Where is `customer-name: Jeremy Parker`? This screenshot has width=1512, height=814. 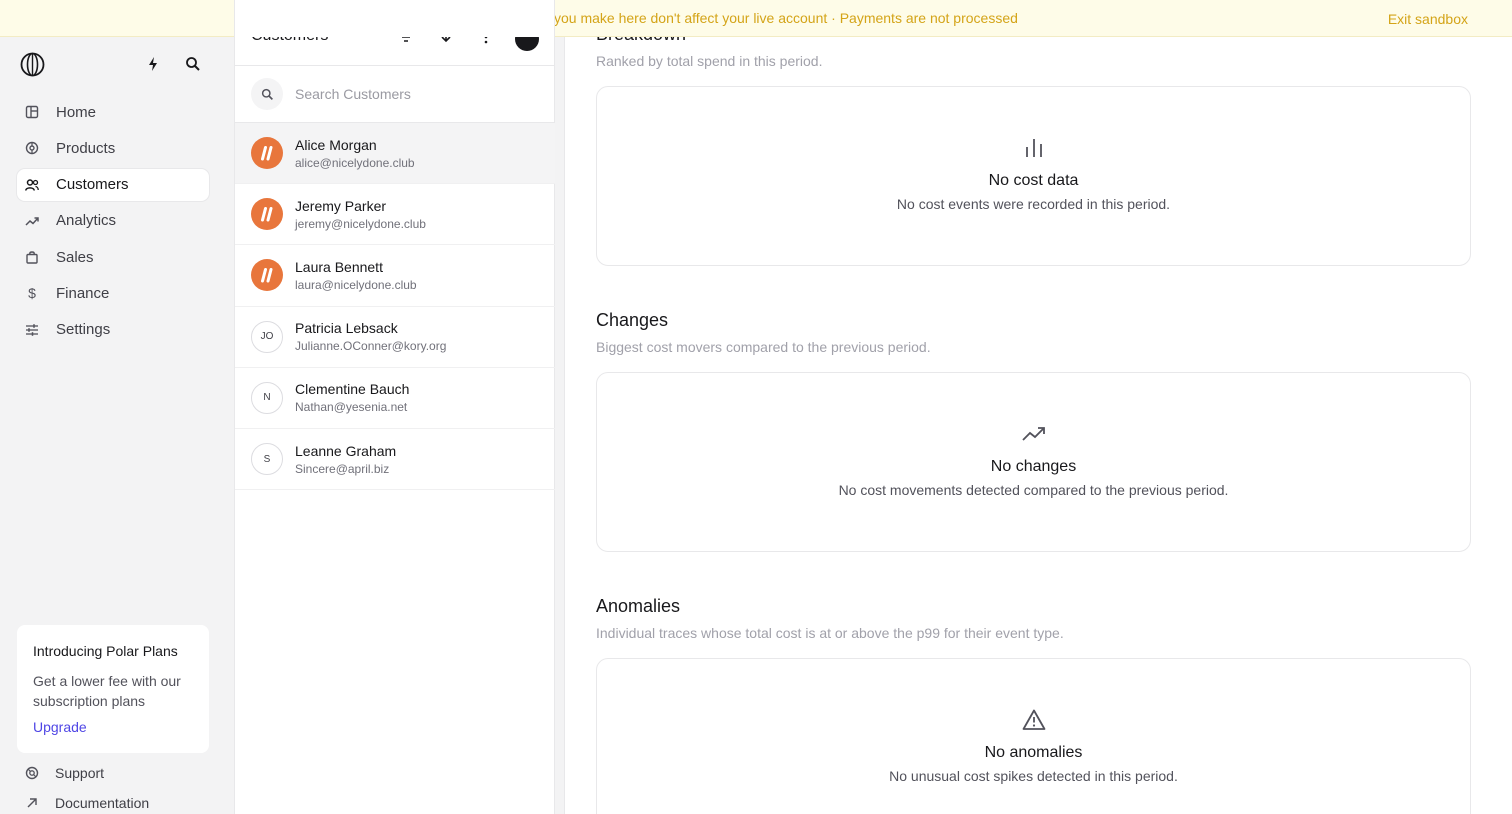 customer-name: Jeremy Parker is located at coordinates (341, 205).